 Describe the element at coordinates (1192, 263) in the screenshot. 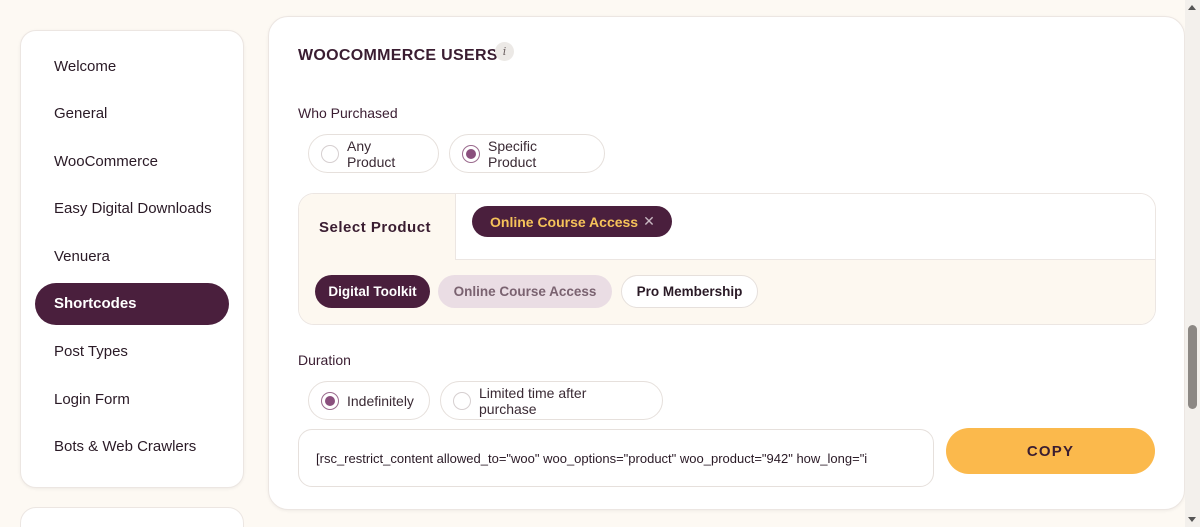

I see `page-scrollbar` at that location.